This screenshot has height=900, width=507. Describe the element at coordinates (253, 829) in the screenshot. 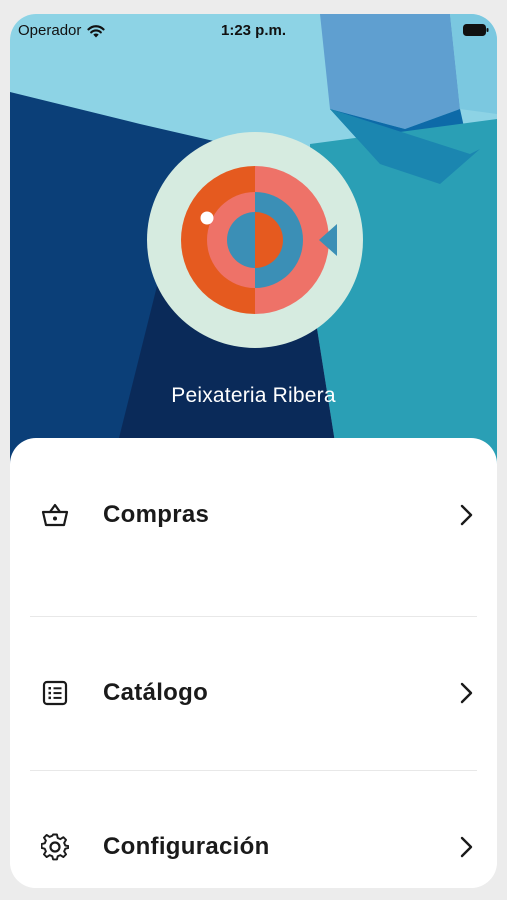

I see `menu-item-configuracion: Configuración` at that location.